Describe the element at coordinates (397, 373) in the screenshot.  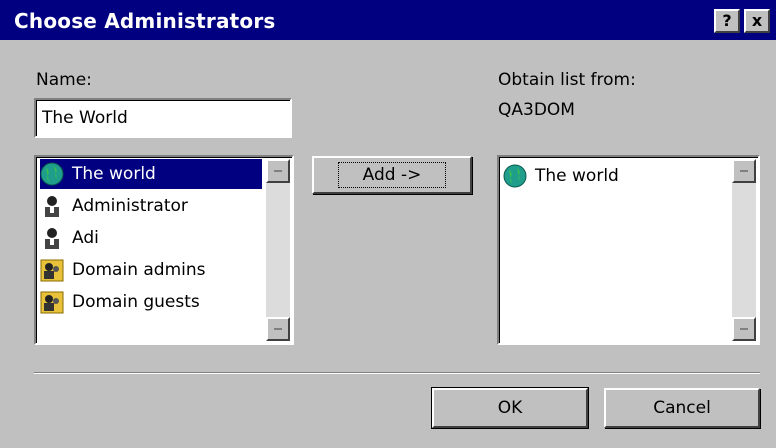
I see `separator` at that location.